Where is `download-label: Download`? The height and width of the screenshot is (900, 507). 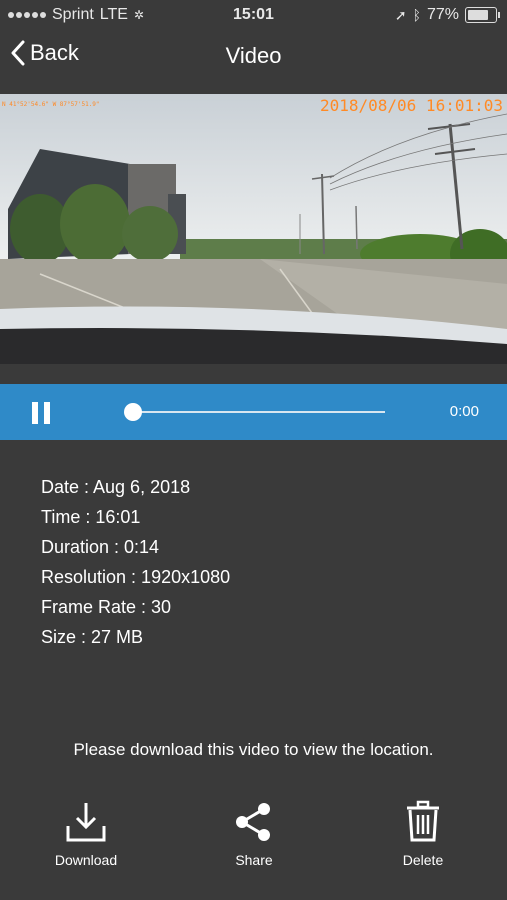 download-label: Download is located at coordinates (86, 860).